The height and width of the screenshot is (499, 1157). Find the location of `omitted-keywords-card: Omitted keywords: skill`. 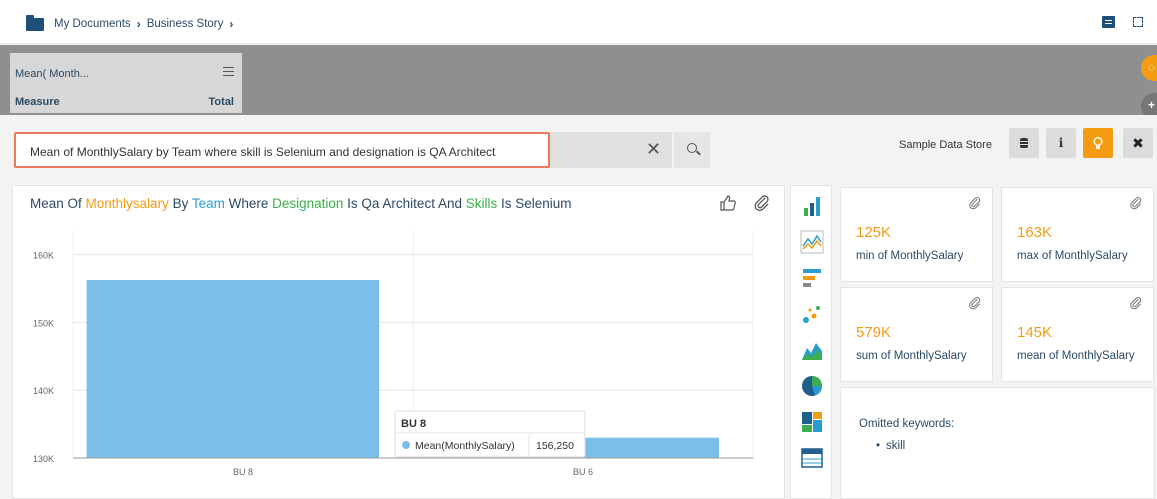

omitted-keywords-card: Omitted keywords: skill is located at coordinates (997, 443).